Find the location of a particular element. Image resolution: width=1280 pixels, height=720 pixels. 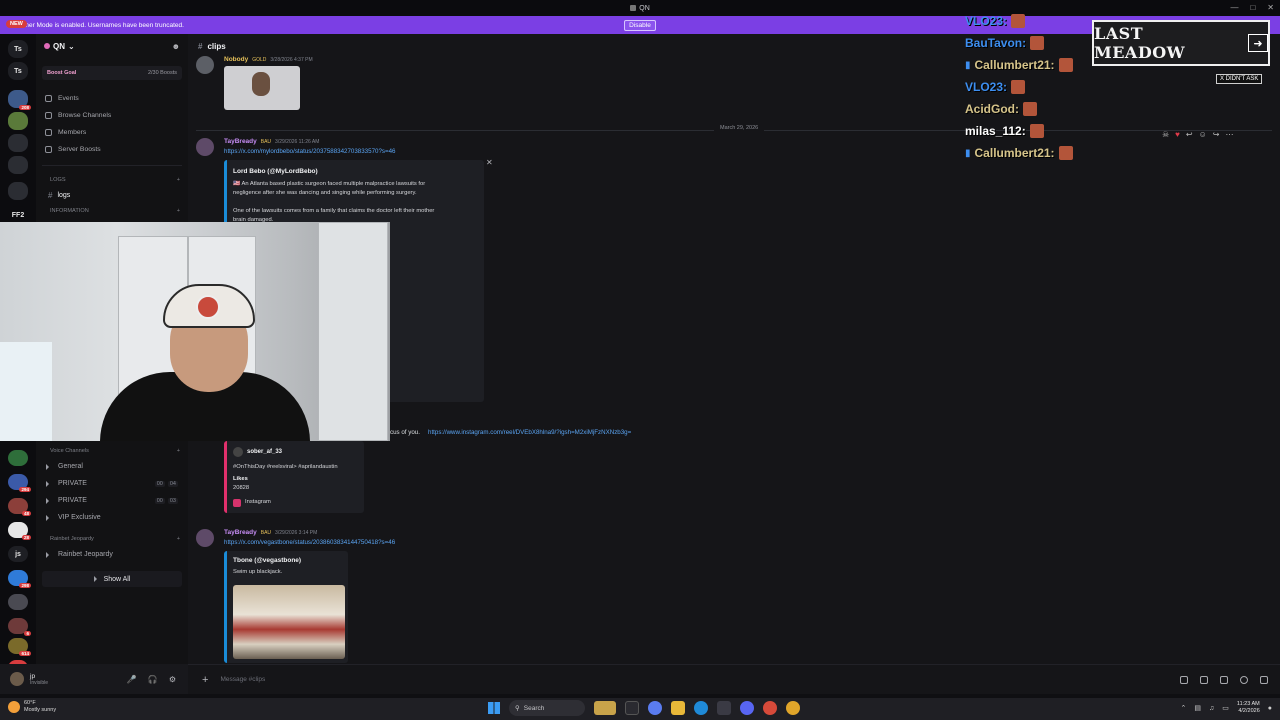

discord-icon is located at coordinates (747, 708).